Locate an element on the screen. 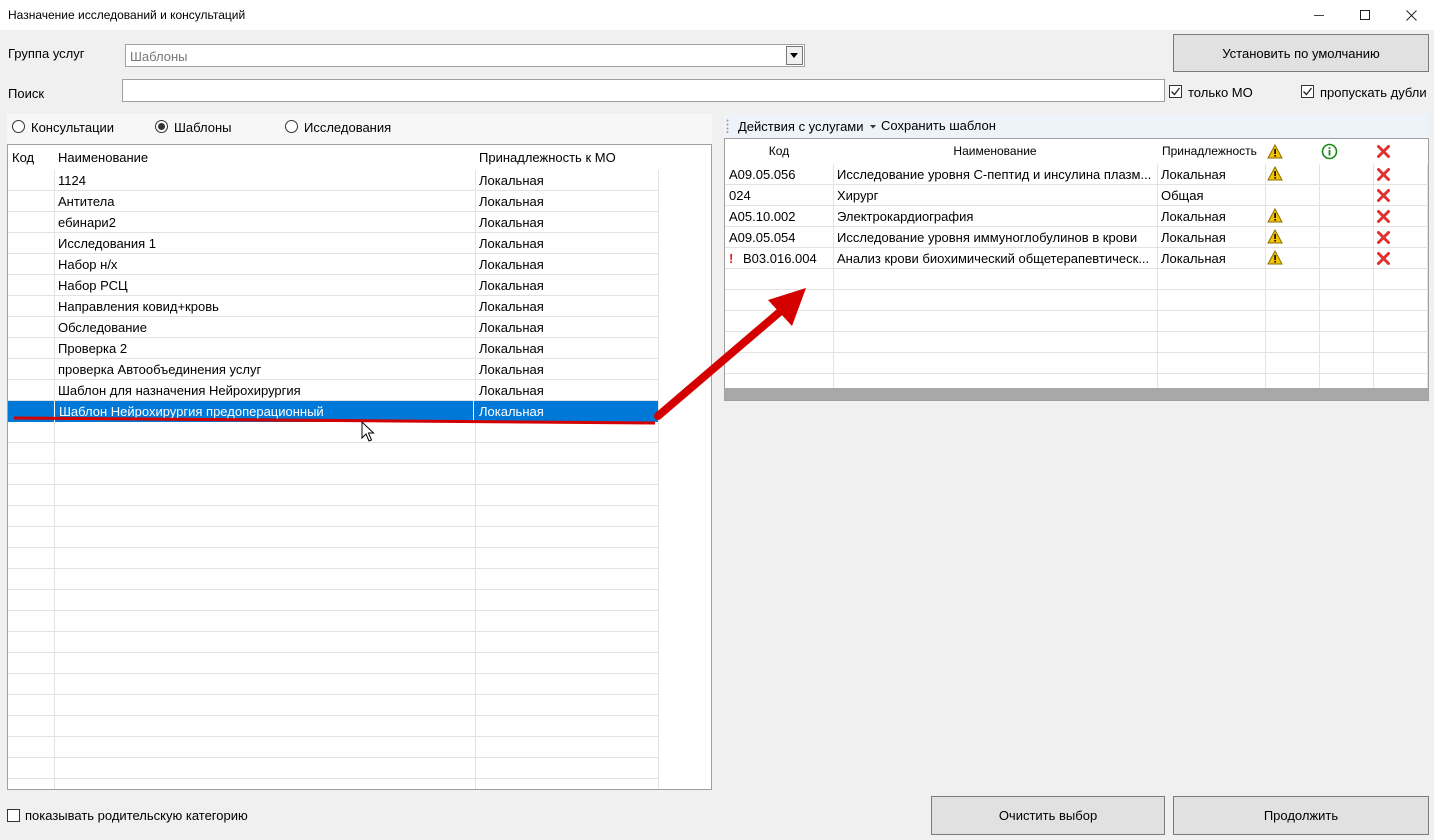 The height and width of the screenshot is (840, 1434). service-group-combo: Шаблоны is located at coordinates (465, 55).